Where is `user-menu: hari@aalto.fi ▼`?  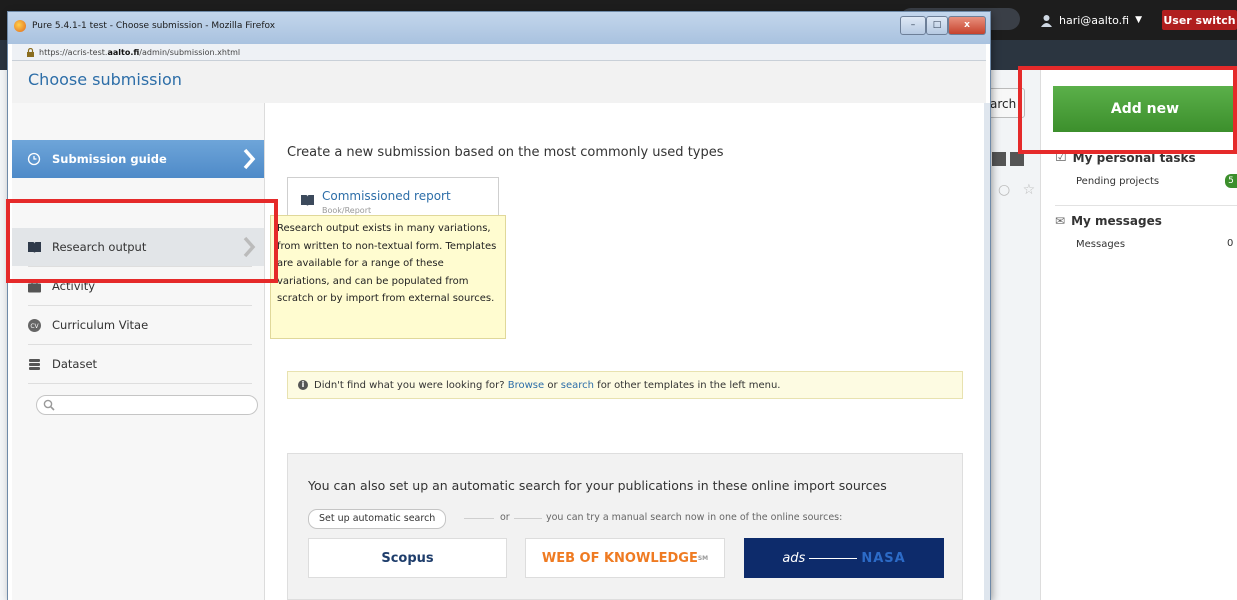 user-menu: hari@aalto.fi ▼ is located at coordinates (1091, 20).